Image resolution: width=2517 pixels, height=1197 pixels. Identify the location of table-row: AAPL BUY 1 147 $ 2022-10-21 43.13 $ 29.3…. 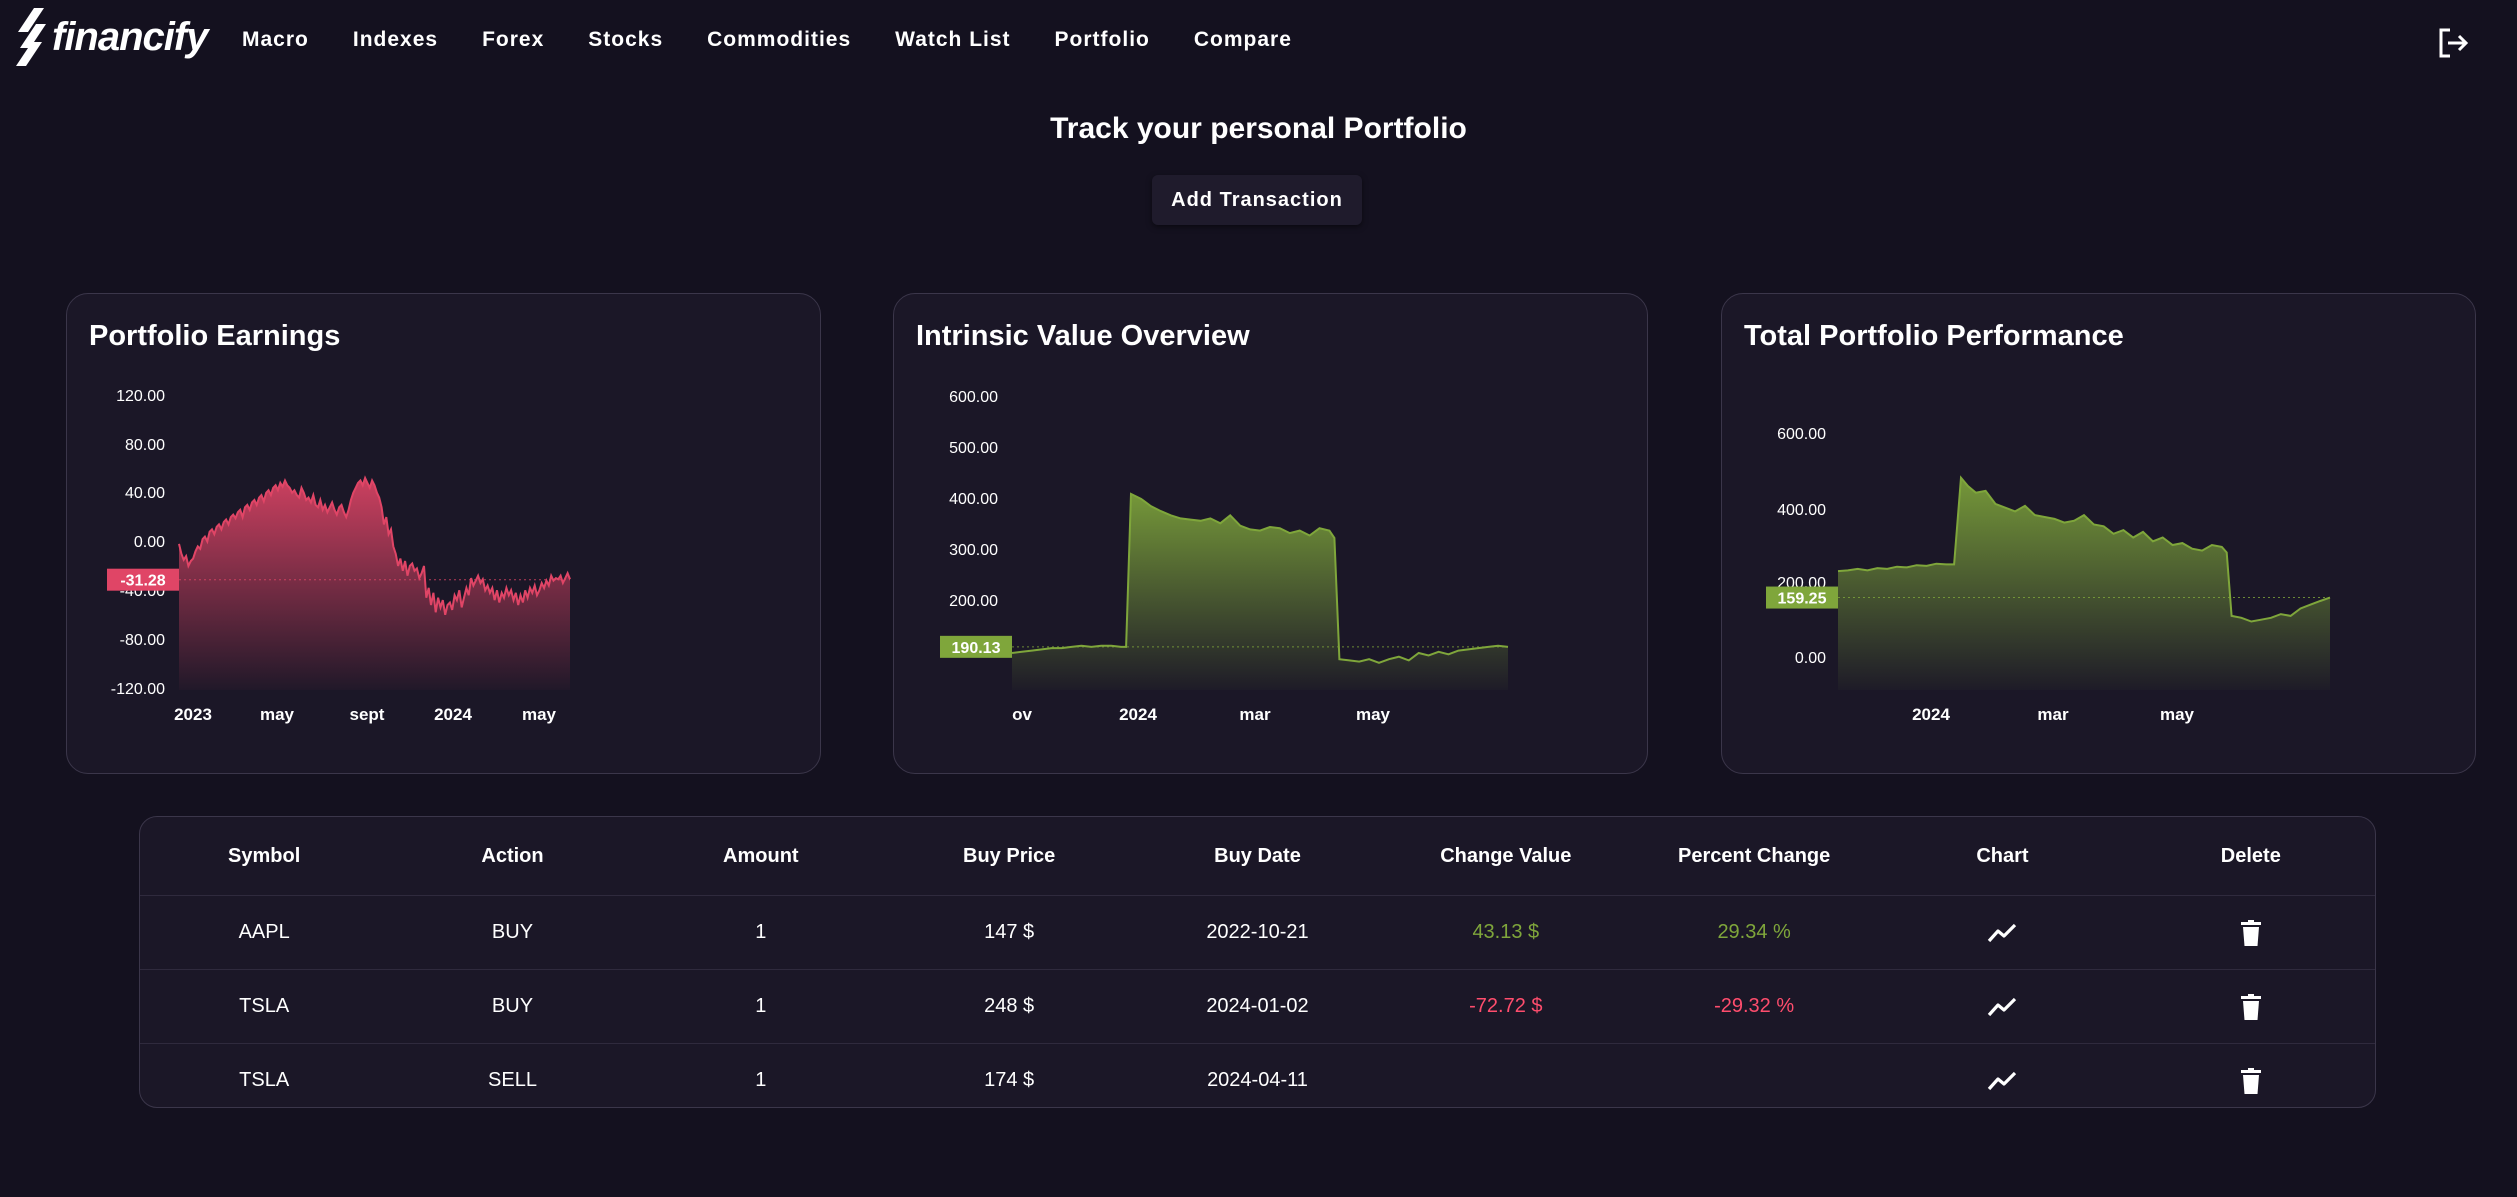
(1257, 932).